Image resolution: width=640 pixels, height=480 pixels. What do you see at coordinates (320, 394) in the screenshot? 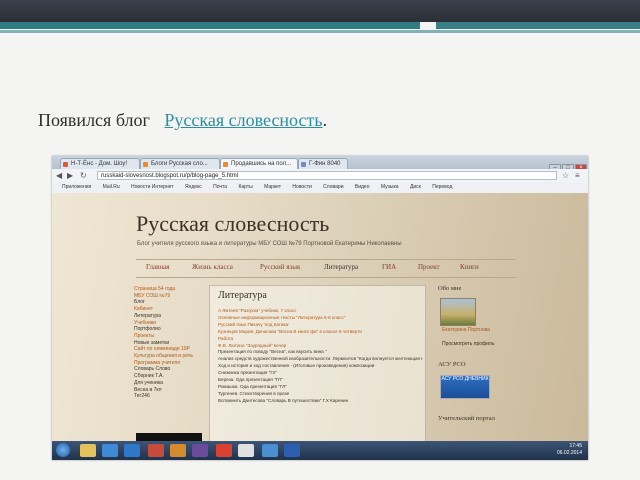
I see `post-link: Тургенев. Стихотворения в прозе` at bounding box center [320, 394].